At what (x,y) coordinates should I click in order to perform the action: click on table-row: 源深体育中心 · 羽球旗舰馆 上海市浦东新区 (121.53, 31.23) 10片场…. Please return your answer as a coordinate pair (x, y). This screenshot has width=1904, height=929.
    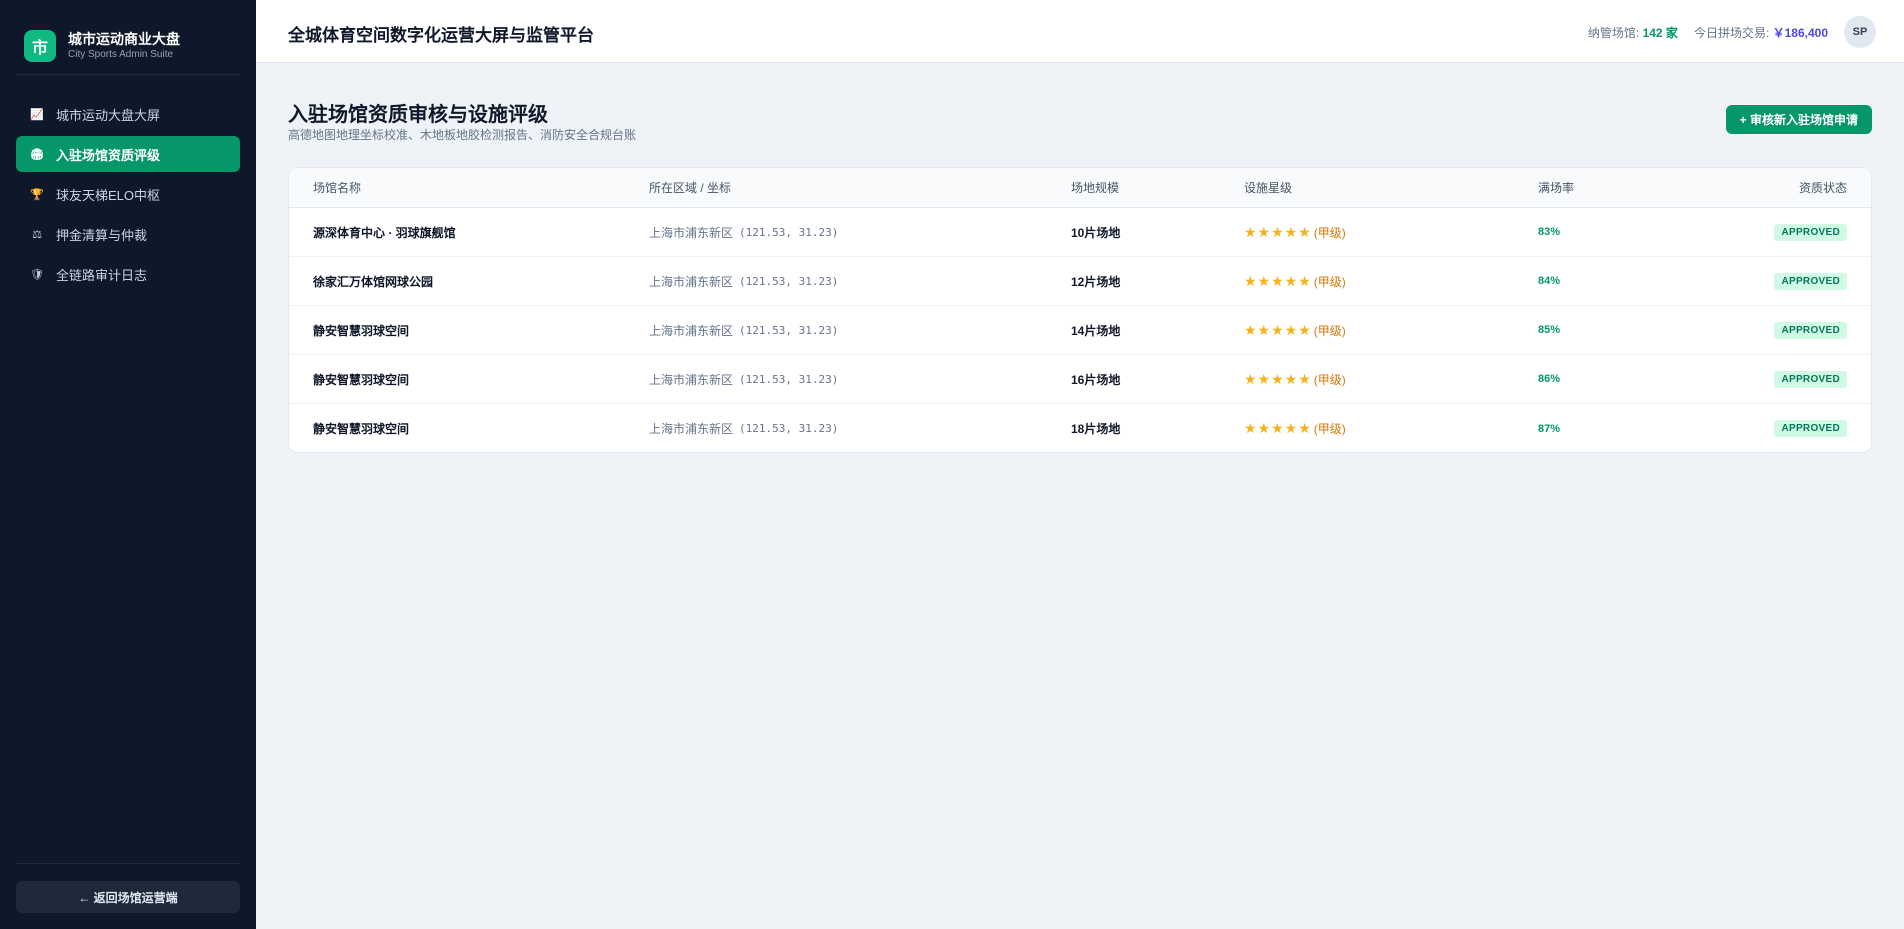
    Looking at the image, I should click on (1080, 232).